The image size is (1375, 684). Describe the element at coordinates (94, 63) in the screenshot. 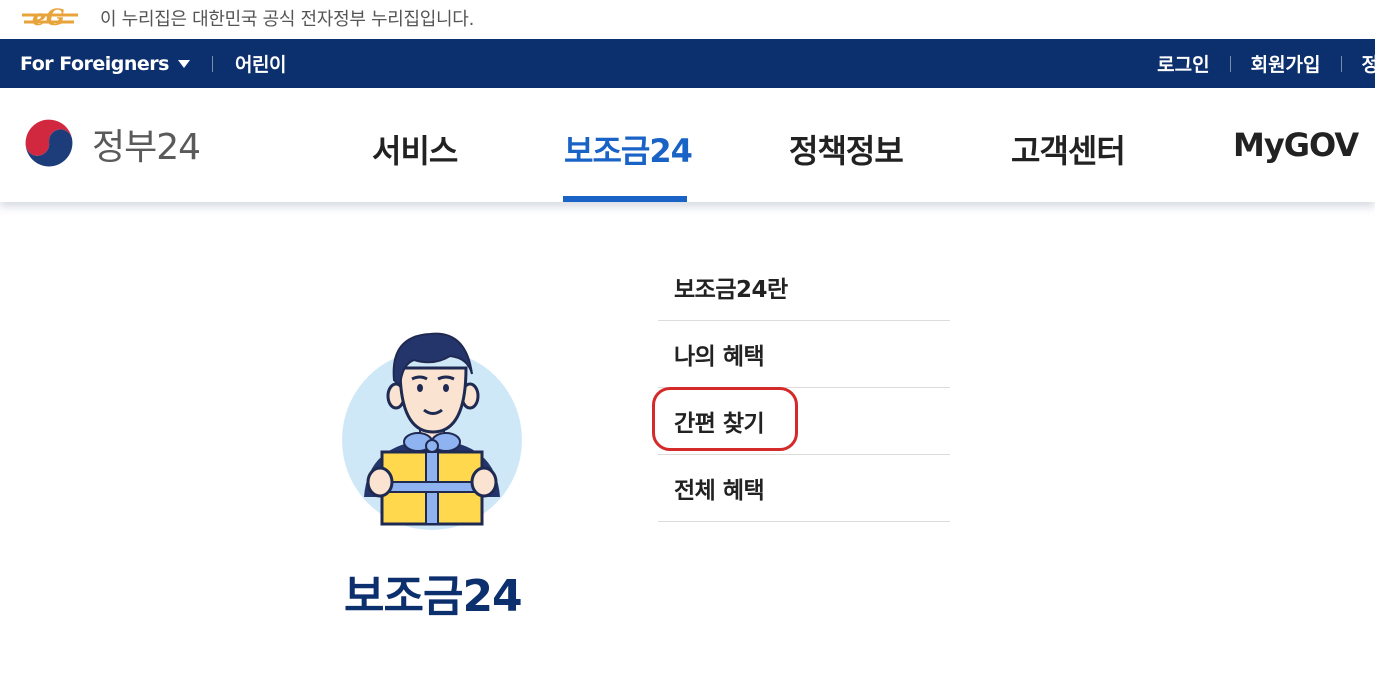

I see `for-foreigners-label: For Foreigners` at that location.